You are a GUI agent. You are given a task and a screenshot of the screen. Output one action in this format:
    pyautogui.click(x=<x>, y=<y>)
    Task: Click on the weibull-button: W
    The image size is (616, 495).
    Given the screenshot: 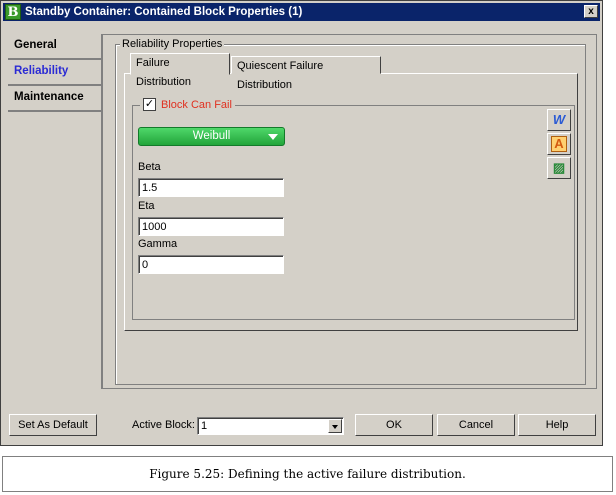 What is the action you would take?
    pyautogui.click(x=559, y=120)
    